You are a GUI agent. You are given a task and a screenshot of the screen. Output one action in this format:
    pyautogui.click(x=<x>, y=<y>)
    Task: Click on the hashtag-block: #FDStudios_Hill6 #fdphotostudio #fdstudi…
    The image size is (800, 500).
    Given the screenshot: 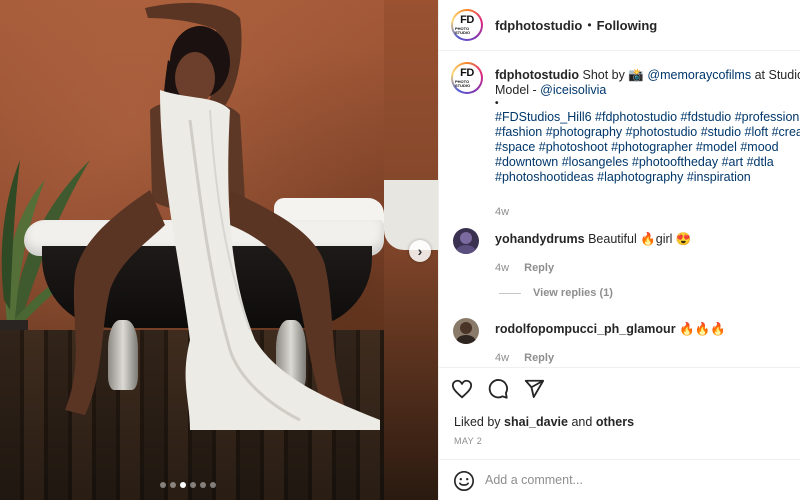 What is the action you would take?
    pyautogui.click(x=647, y=147)
    